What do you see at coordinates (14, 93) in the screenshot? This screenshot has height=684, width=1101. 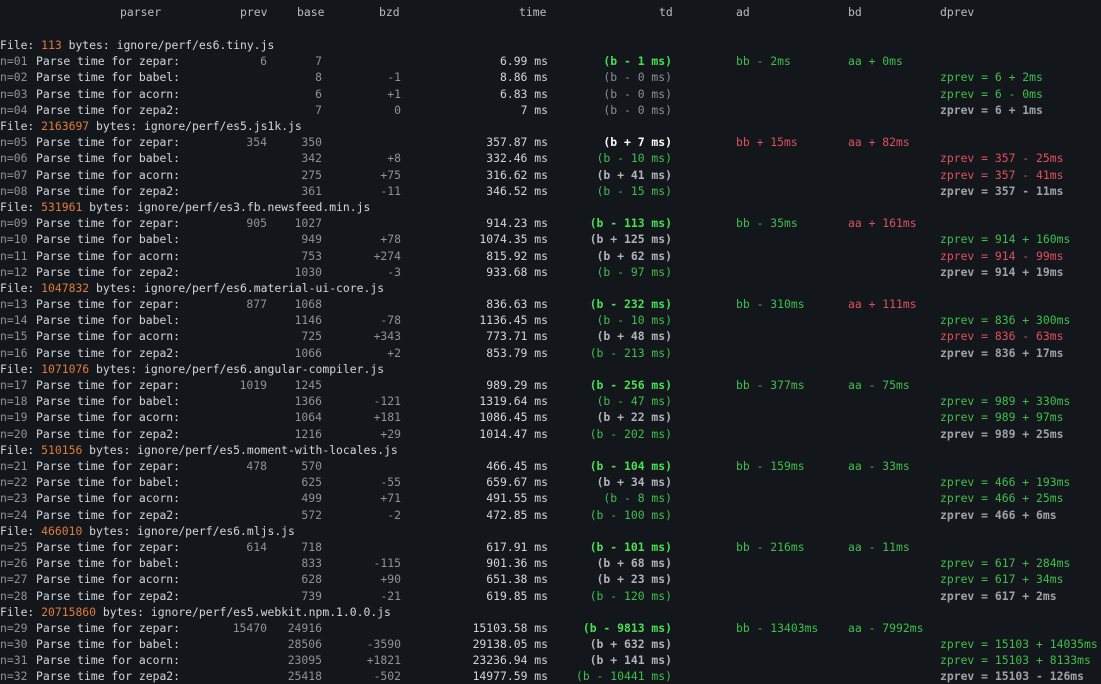 I see `run-index: n=03` at bounding box center [14, 93].